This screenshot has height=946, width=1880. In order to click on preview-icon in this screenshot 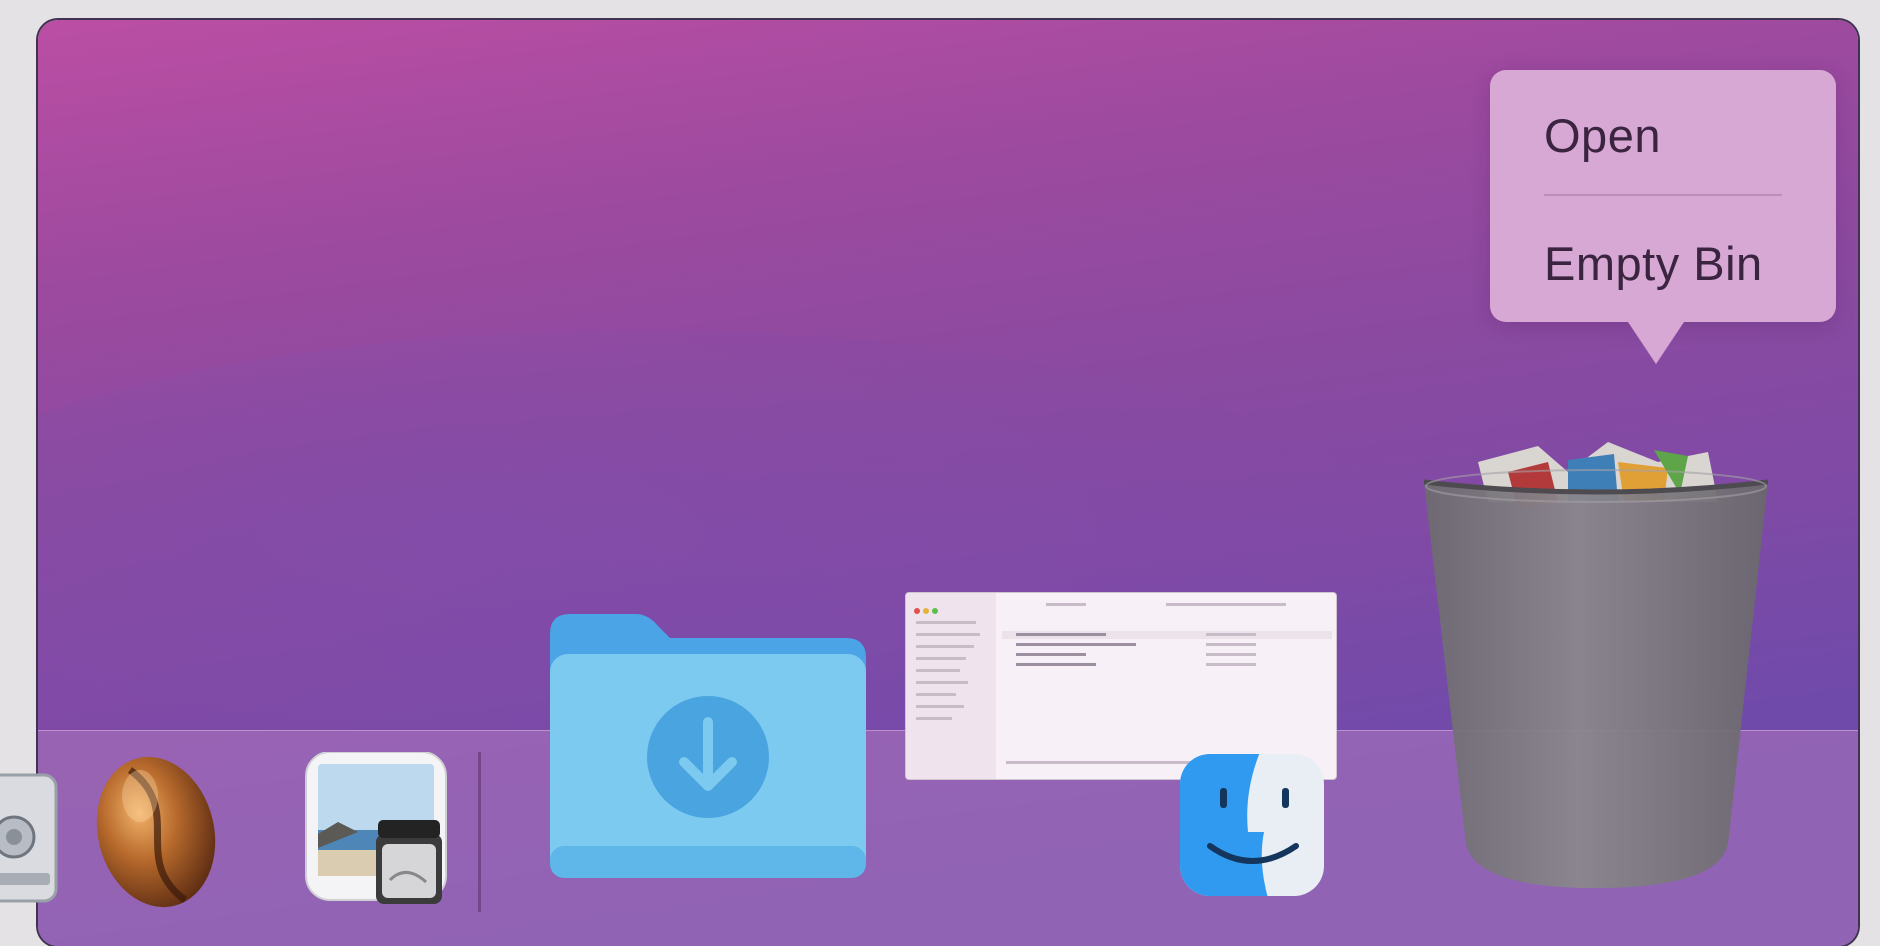, I will do `click(357, 831)`.